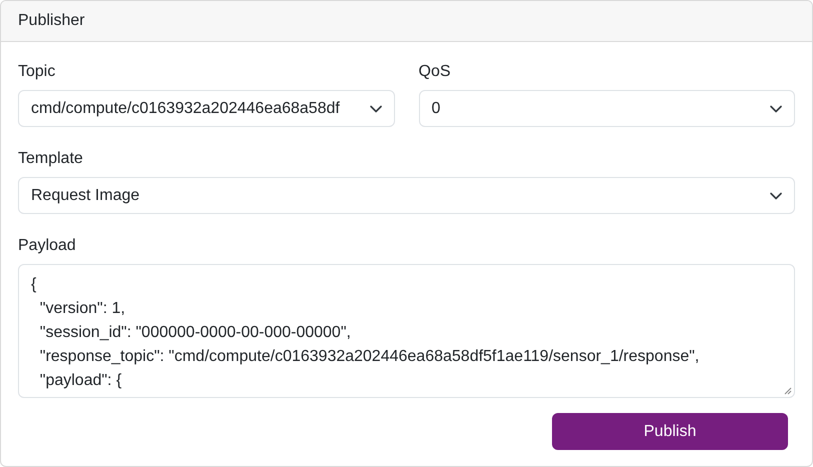  Describe the element at coordinates (788, 391) in the screenshot. I see `resize-handle-icon` at that location.